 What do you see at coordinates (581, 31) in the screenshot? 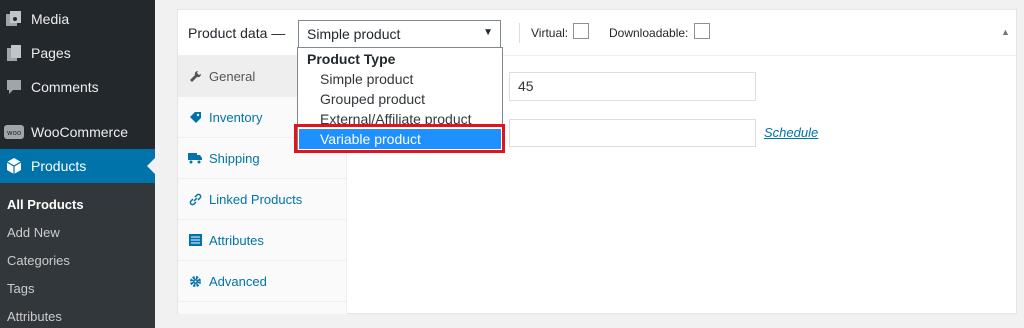
I see `virtual-checkbox` at bounding box center [581, 31].